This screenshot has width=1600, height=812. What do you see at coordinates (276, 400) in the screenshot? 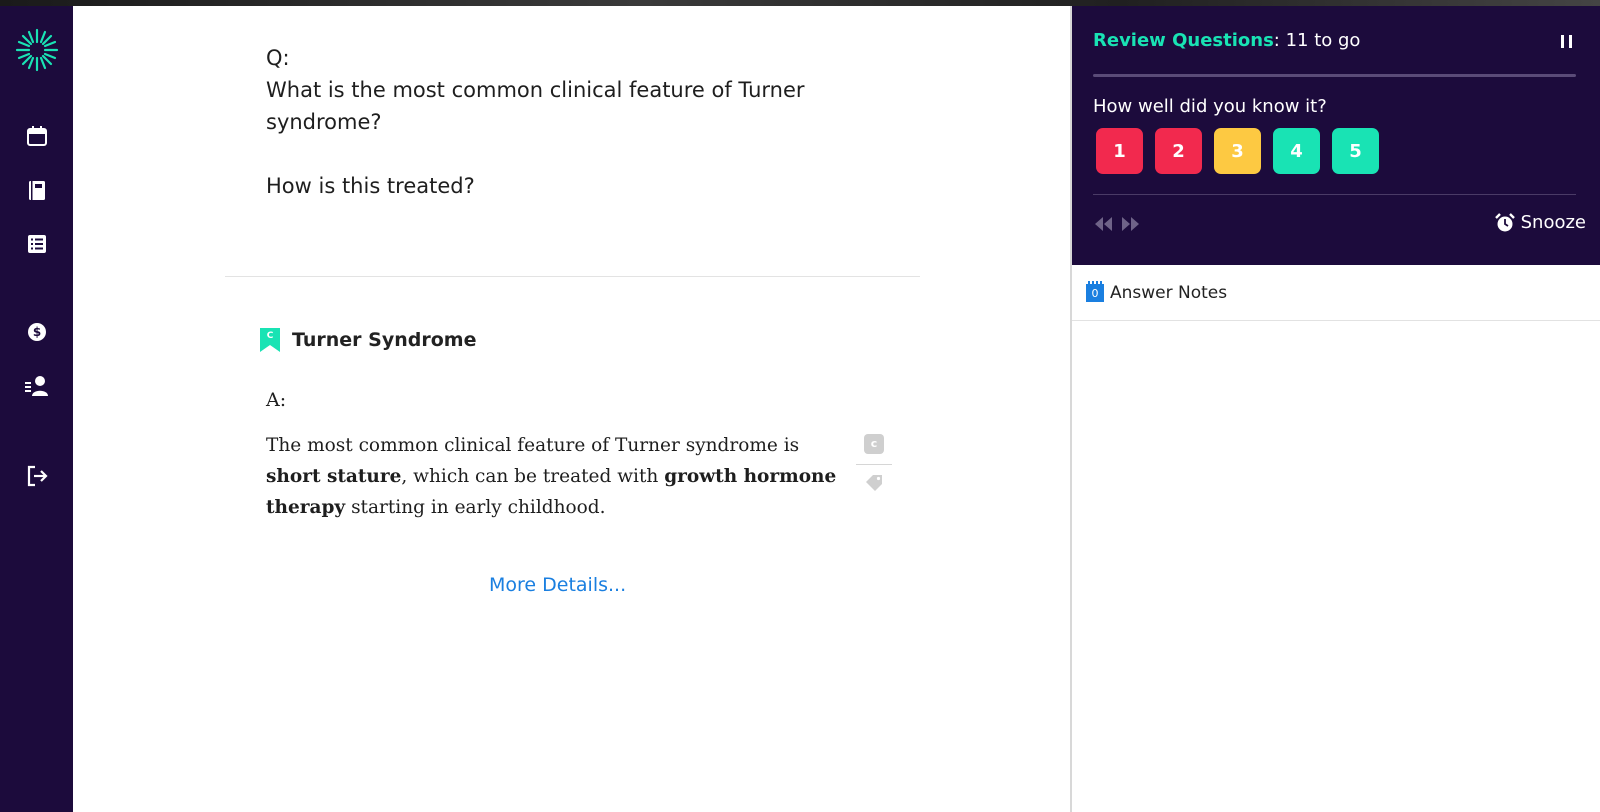
I see `answer-label: A:` at bounding box center [276, 400].